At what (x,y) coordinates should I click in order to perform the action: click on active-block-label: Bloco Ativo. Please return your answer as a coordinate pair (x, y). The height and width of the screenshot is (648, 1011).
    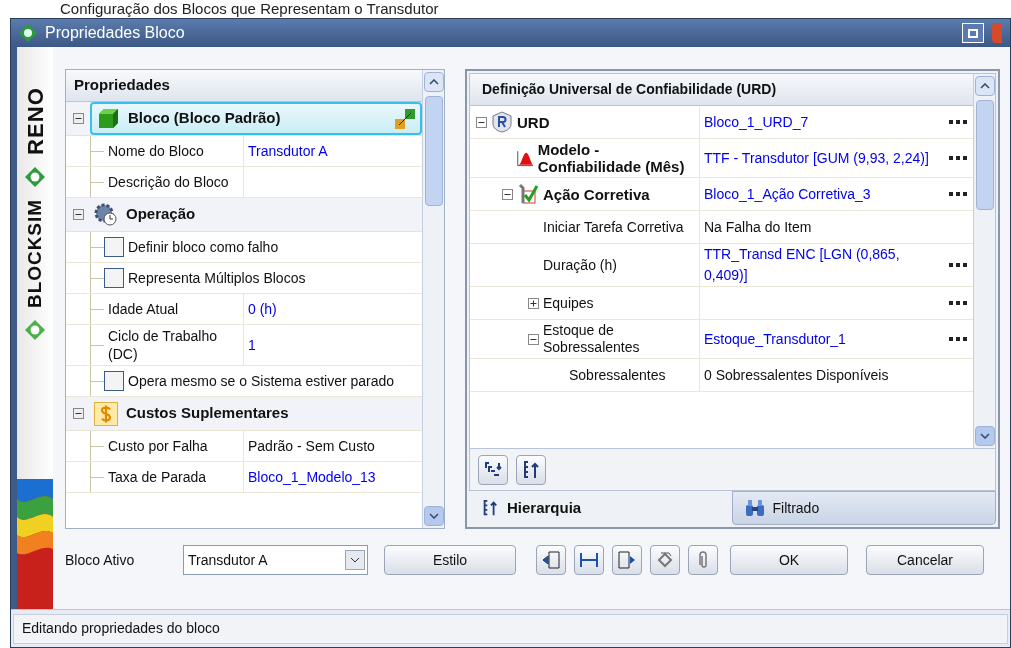
    Looking at the image, I should click on (100, 560).